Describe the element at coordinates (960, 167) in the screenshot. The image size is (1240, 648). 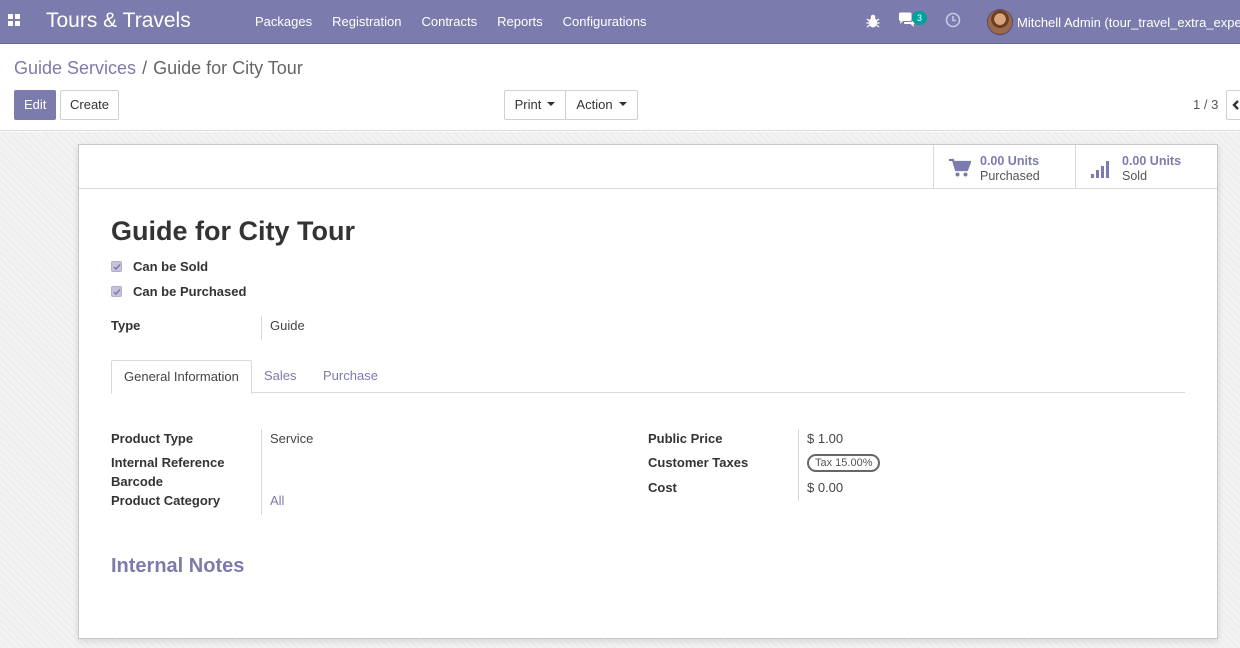
I see `cart-icon` at that location.